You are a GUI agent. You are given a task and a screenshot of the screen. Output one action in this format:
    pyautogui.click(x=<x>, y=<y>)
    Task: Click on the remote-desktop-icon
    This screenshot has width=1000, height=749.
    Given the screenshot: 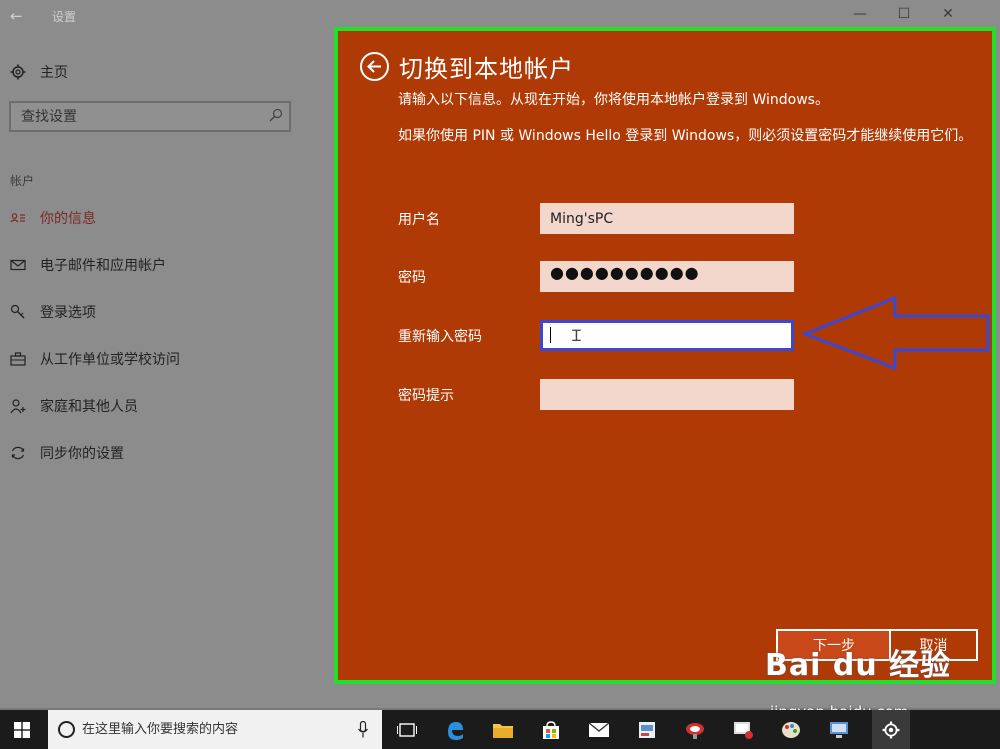 What is the action you would take?
    pyautogui.click(x=839, y=730)
    